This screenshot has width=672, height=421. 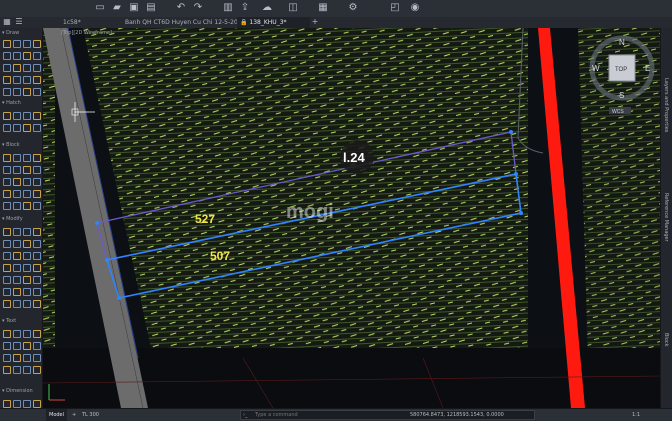 What do you see at coordinates (185, 22) in the screenshot?
I see `tab-drawing-2: Banh QH CT6D Huyen Cu Chi 12-5-2023*` at bounding box center [185, 22].